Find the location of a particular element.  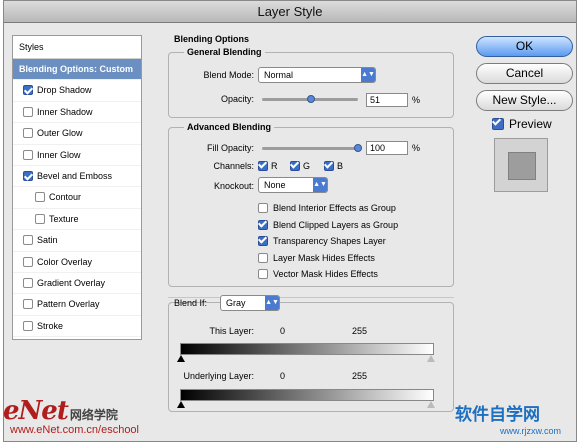

vector-mask-hides-label: Vector Mask Hides Effects is located at coordinates (325, 273).